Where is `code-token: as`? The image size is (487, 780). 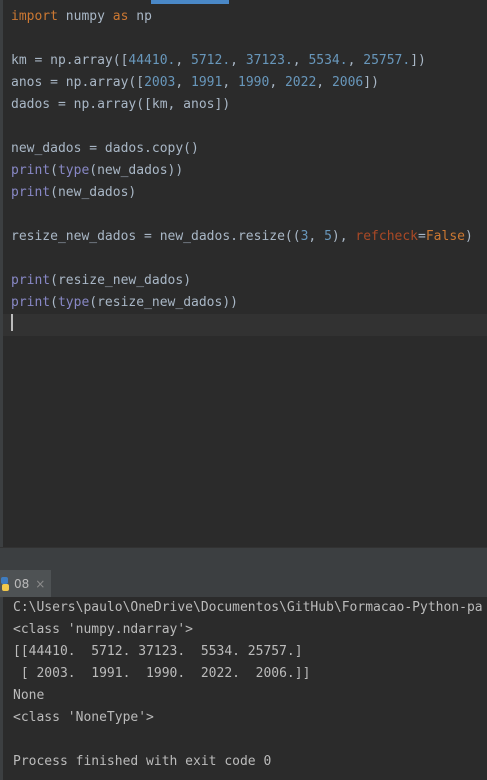
code-token: as is located at coordinates (120, 16).